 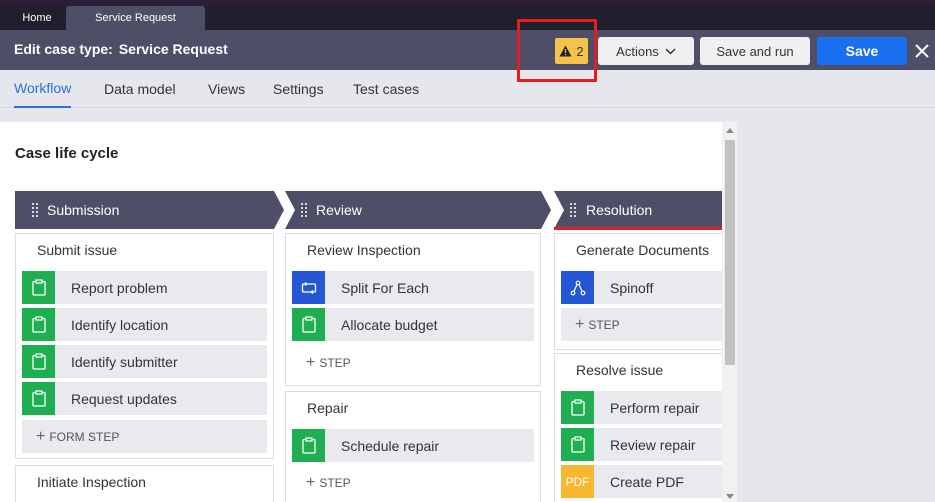 What do you see at coordinates (755, 51) in the screenshot?
I see `save-and-run-button: Save and run` at bounding box center [755, 51].